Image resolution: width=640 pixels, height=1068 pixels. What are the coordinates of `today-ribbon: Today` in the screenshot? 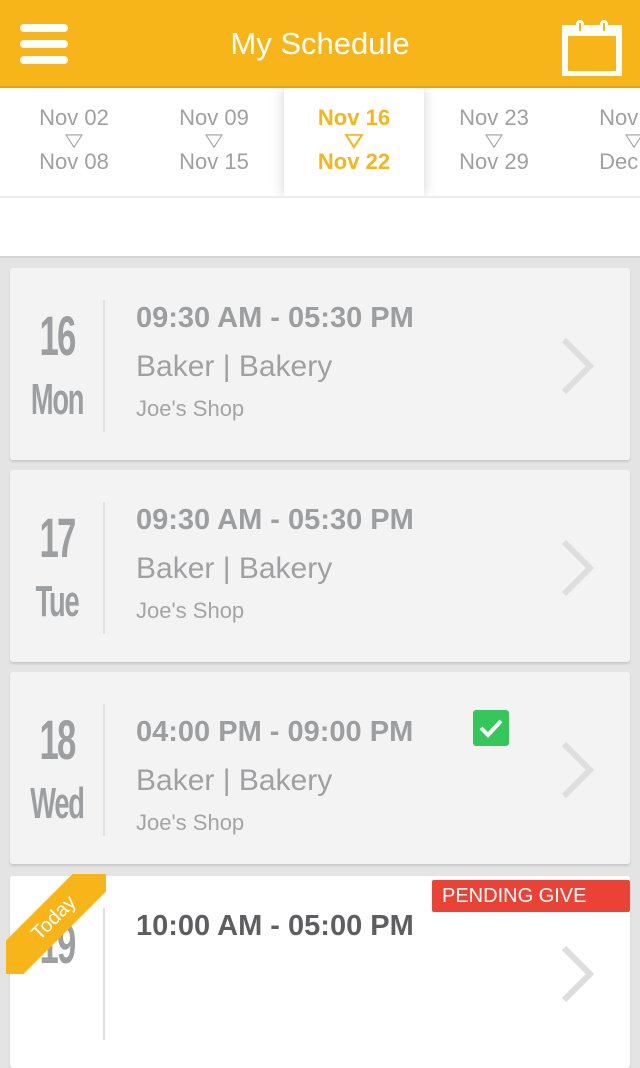 It's located at (56, 924).